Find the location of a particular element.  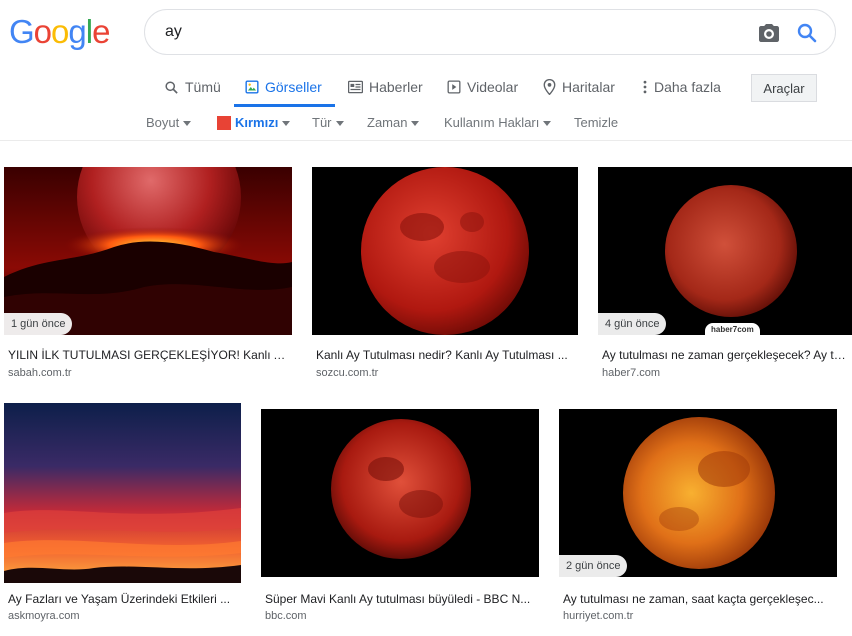

filter-color: Kırmızı is located at coordinates (254, 122).